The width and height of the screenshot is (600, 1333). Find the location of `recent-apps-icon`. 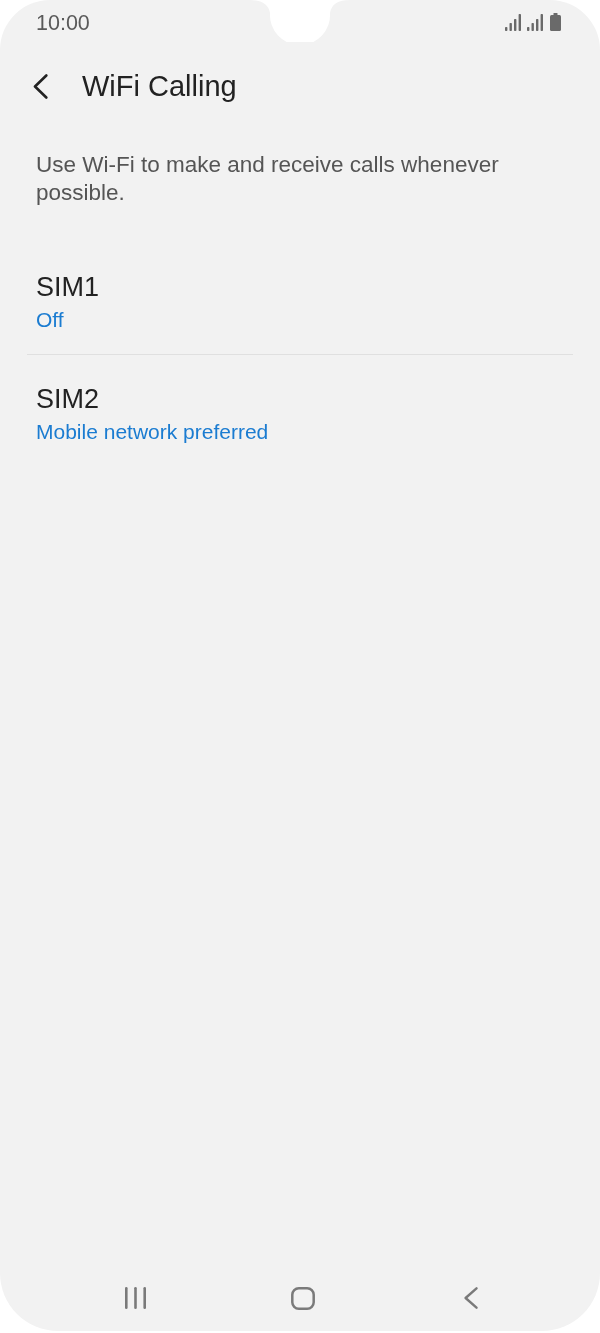

recent-apps-icon is located at coordinates (135, 1298).